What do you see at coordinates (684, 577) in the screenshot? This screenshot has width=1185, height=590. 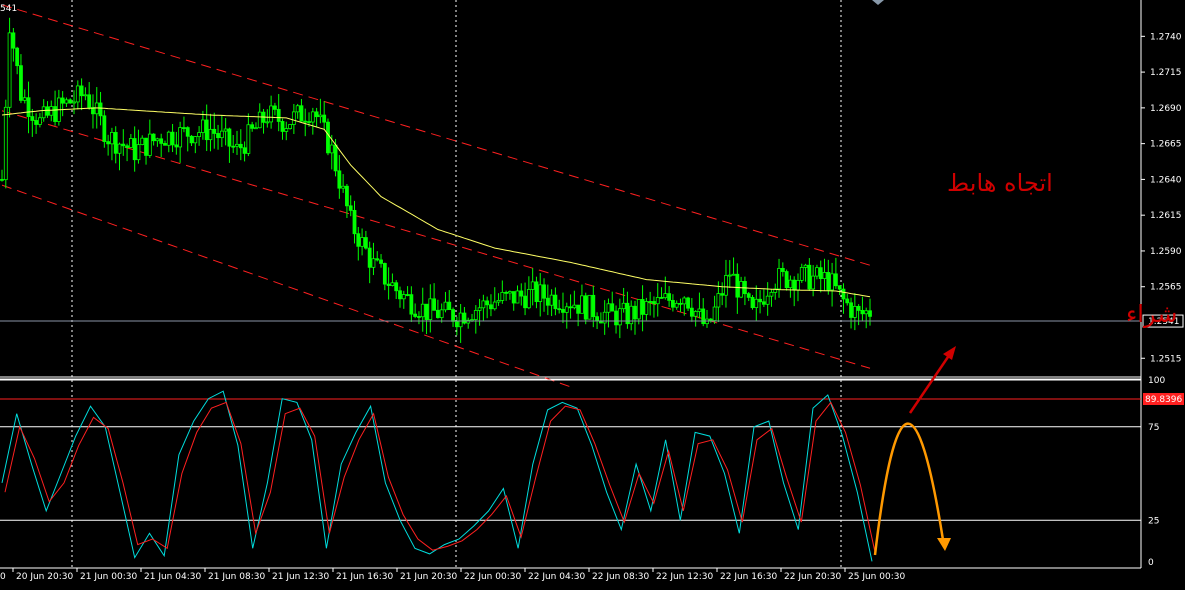 I see `time-tick-label: 22 Jun 12:30` at bounding box center [684, 577].